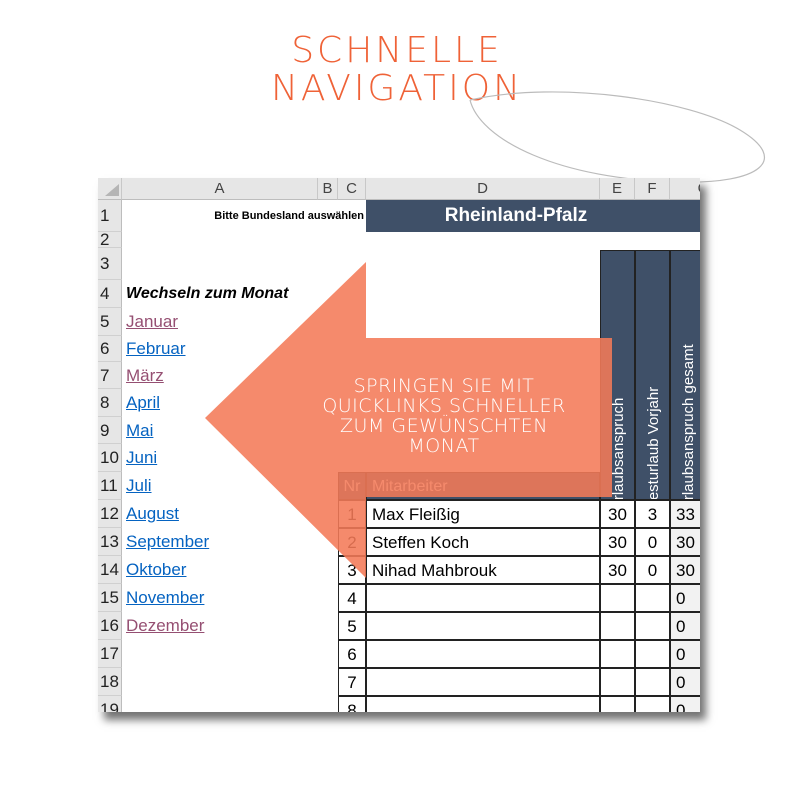 The image size is (794, 794). I want to click on employee-nr-cell: 5, so click(352, 626).